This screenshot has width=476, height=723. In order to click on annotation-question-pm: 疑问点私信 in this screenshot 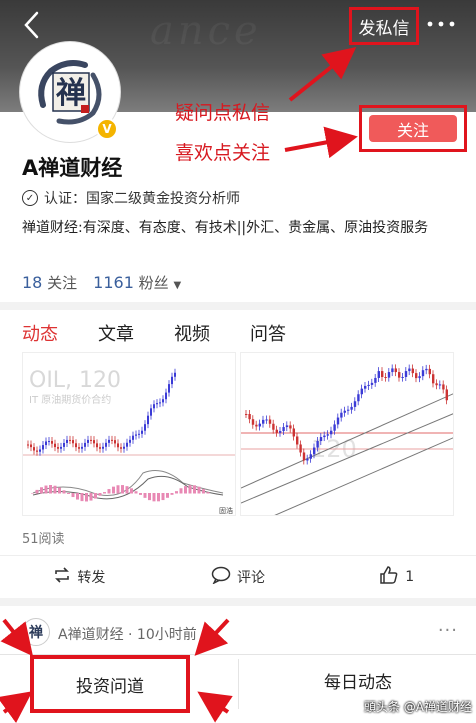, I will do `click(223, 113)`.